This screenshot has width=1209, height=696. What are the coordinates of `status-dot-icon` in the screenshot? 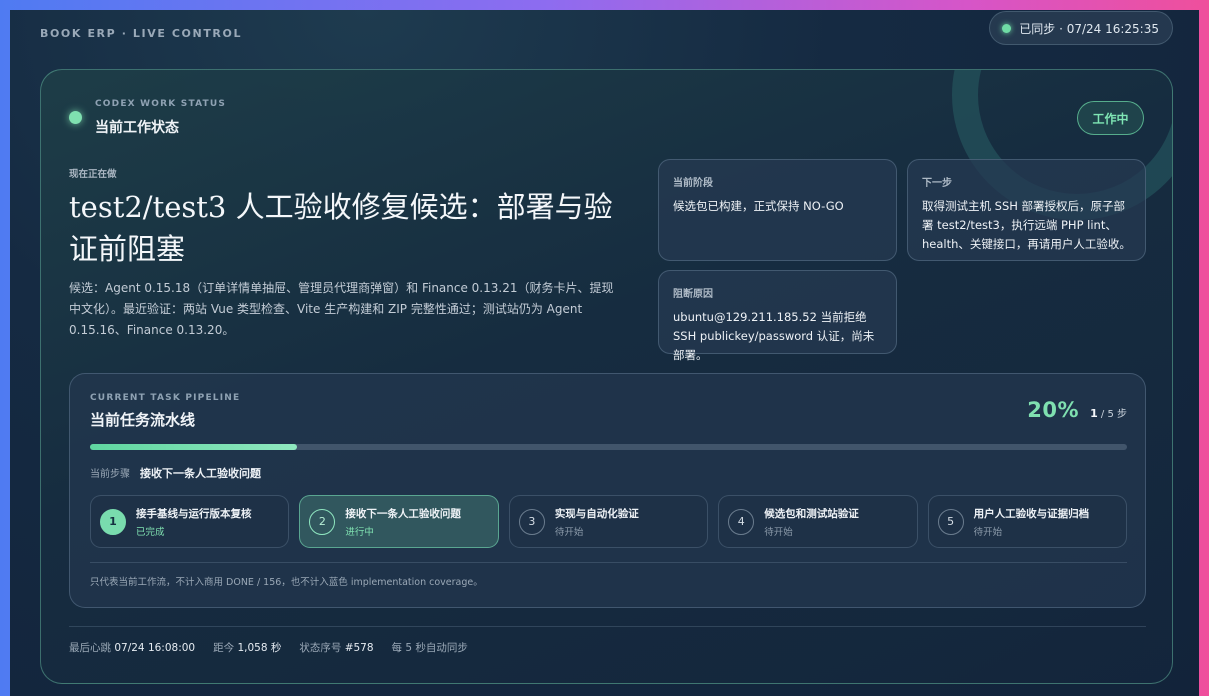 It's located at (75, 117).